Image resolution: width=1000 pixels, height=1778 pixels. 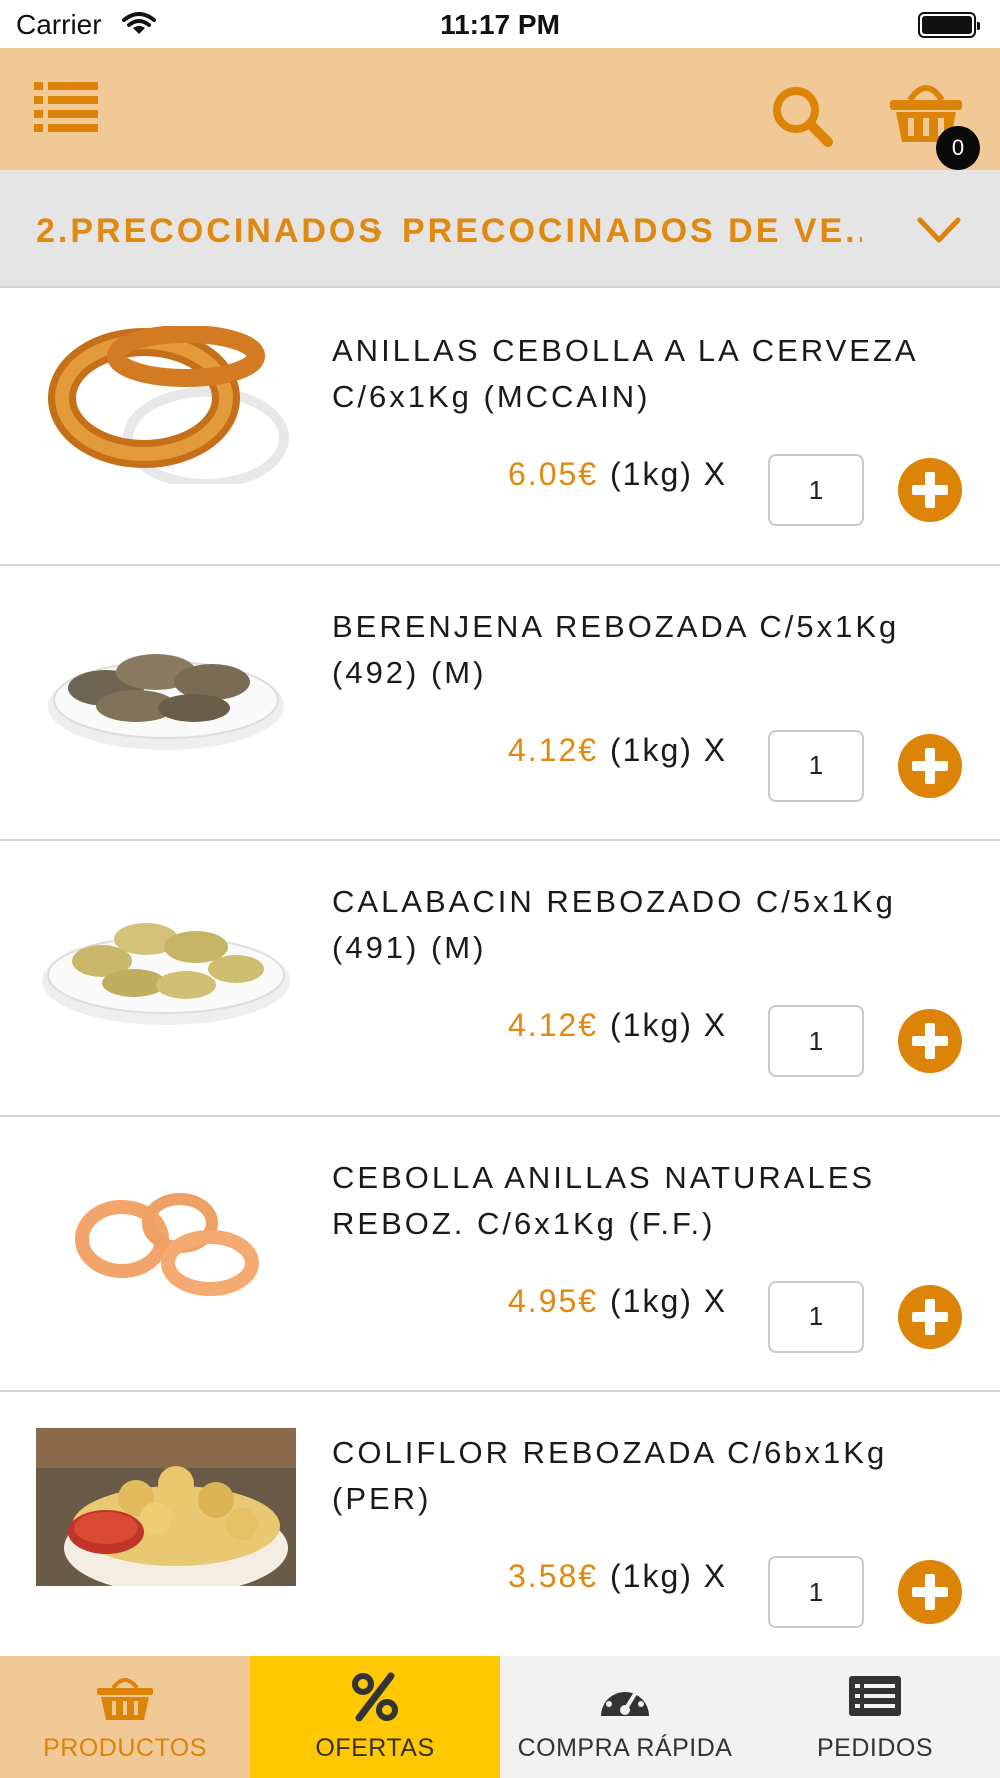 I want to click on product-price: 6.05€, so click(x=553, y=474).